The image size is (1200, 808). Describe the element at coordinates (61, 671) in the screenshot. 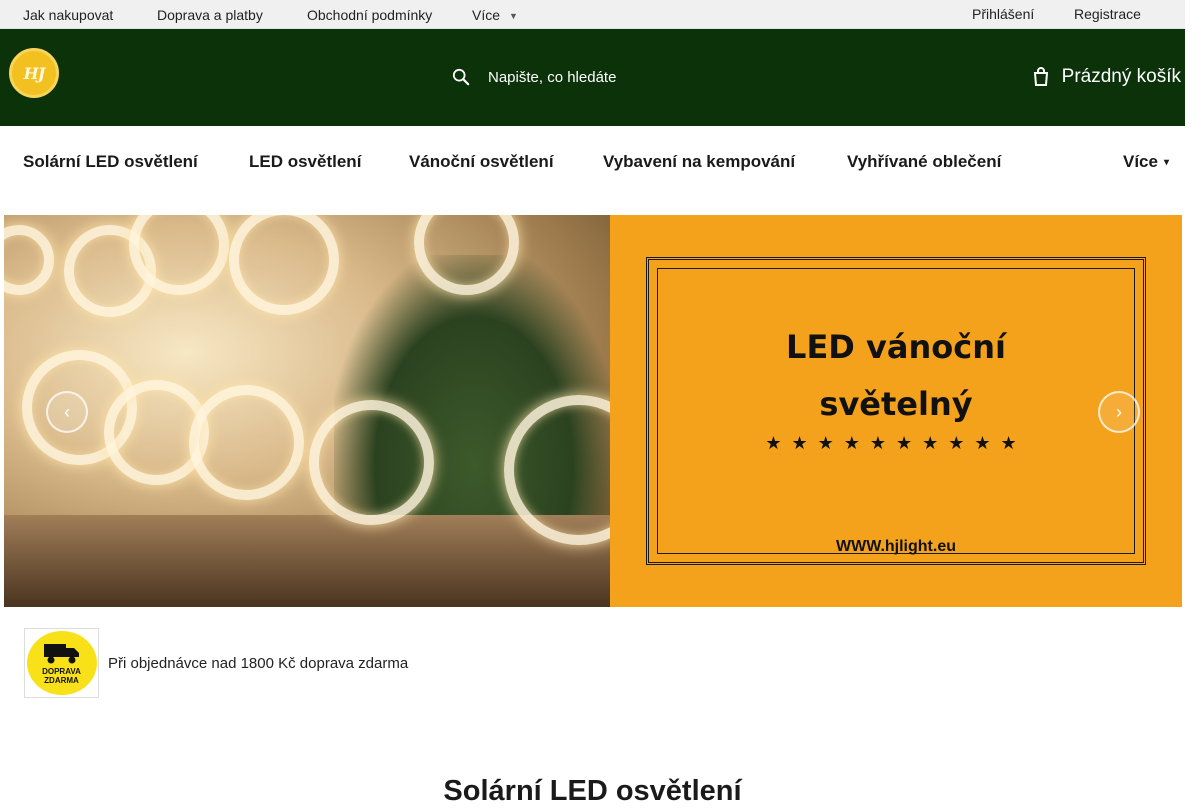

I see `badge-line1: DOPRAVA` at that location.